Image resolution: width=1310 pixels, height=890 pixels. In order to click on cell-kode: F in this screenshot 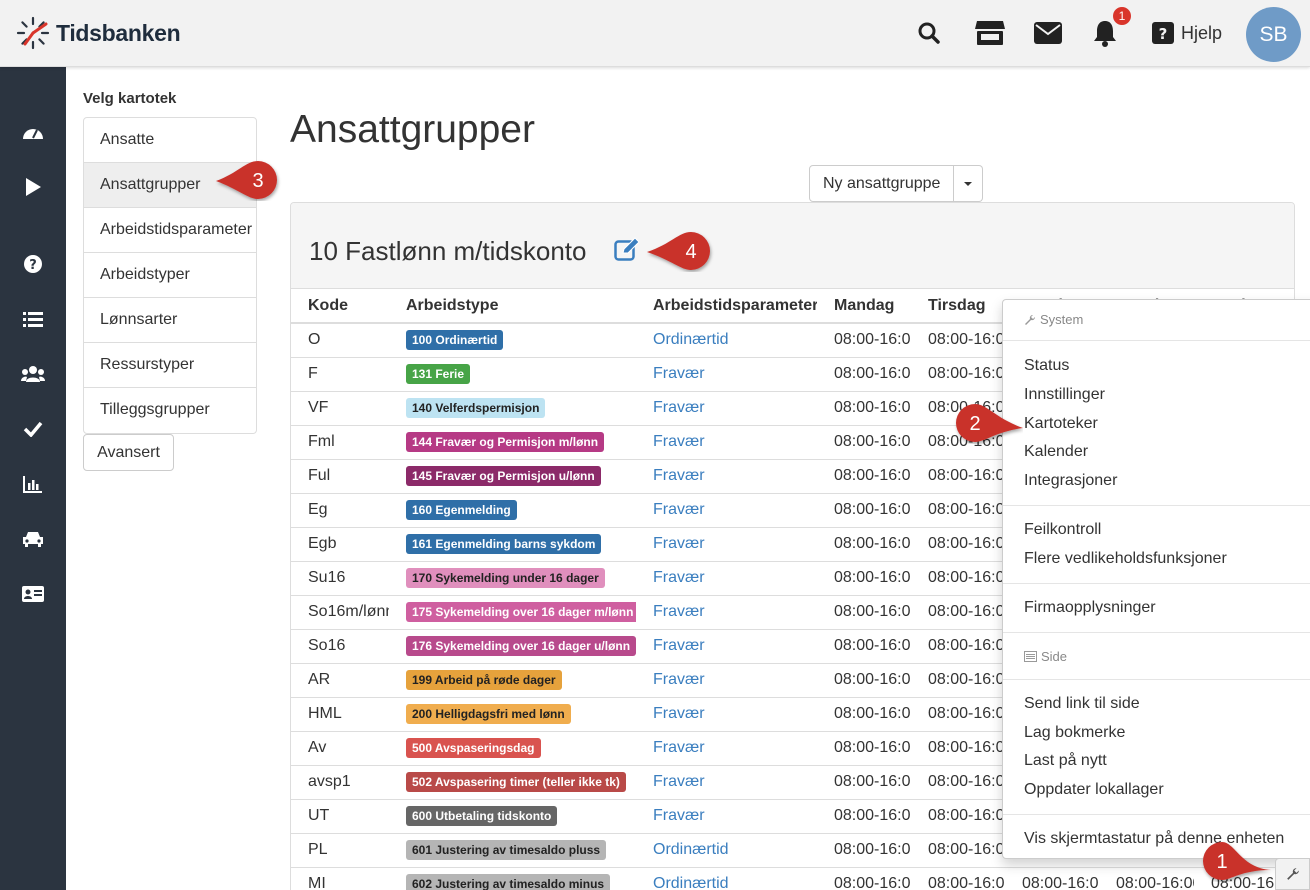, I will do `click(340, 373)`.